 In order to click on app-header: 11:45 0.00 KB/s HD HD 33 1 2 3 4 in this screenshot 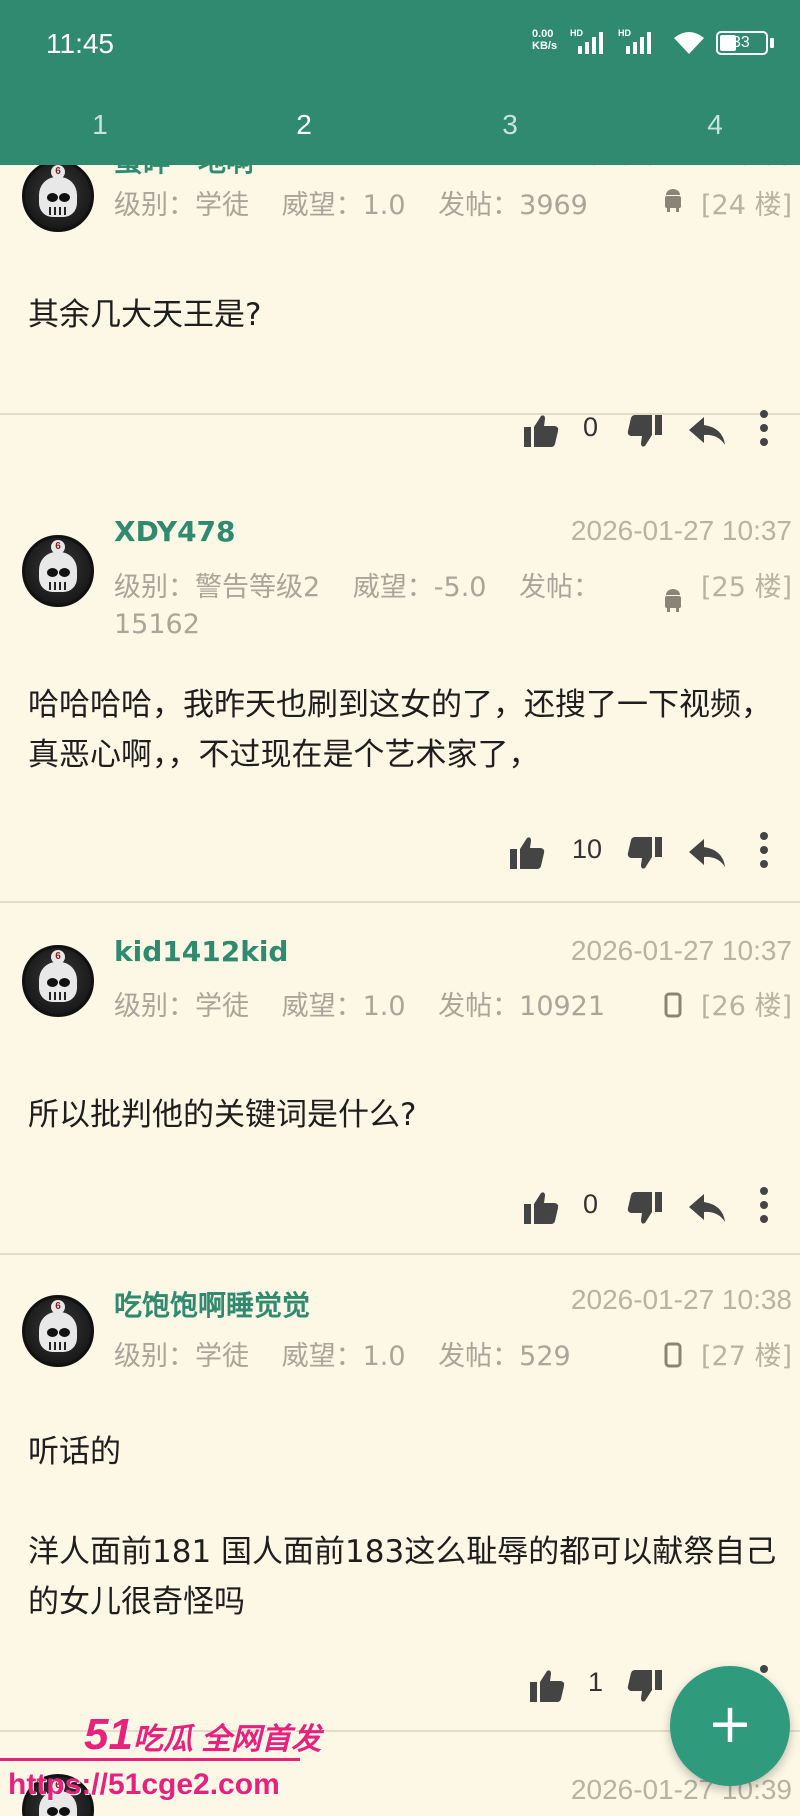, I will do `click(400, 82)`.